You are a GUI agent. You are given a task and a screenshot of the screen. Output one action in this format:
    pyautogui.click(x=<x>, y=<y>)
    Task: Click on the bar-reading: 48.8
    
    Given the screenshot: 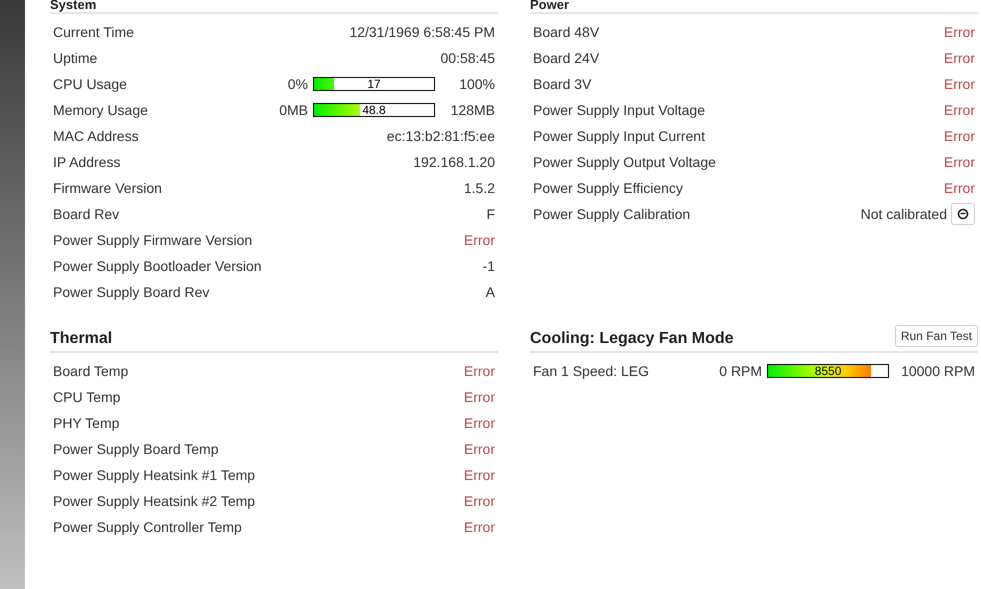 What is the action you would take?
    pyautogui.click(x=374, y=110)
    